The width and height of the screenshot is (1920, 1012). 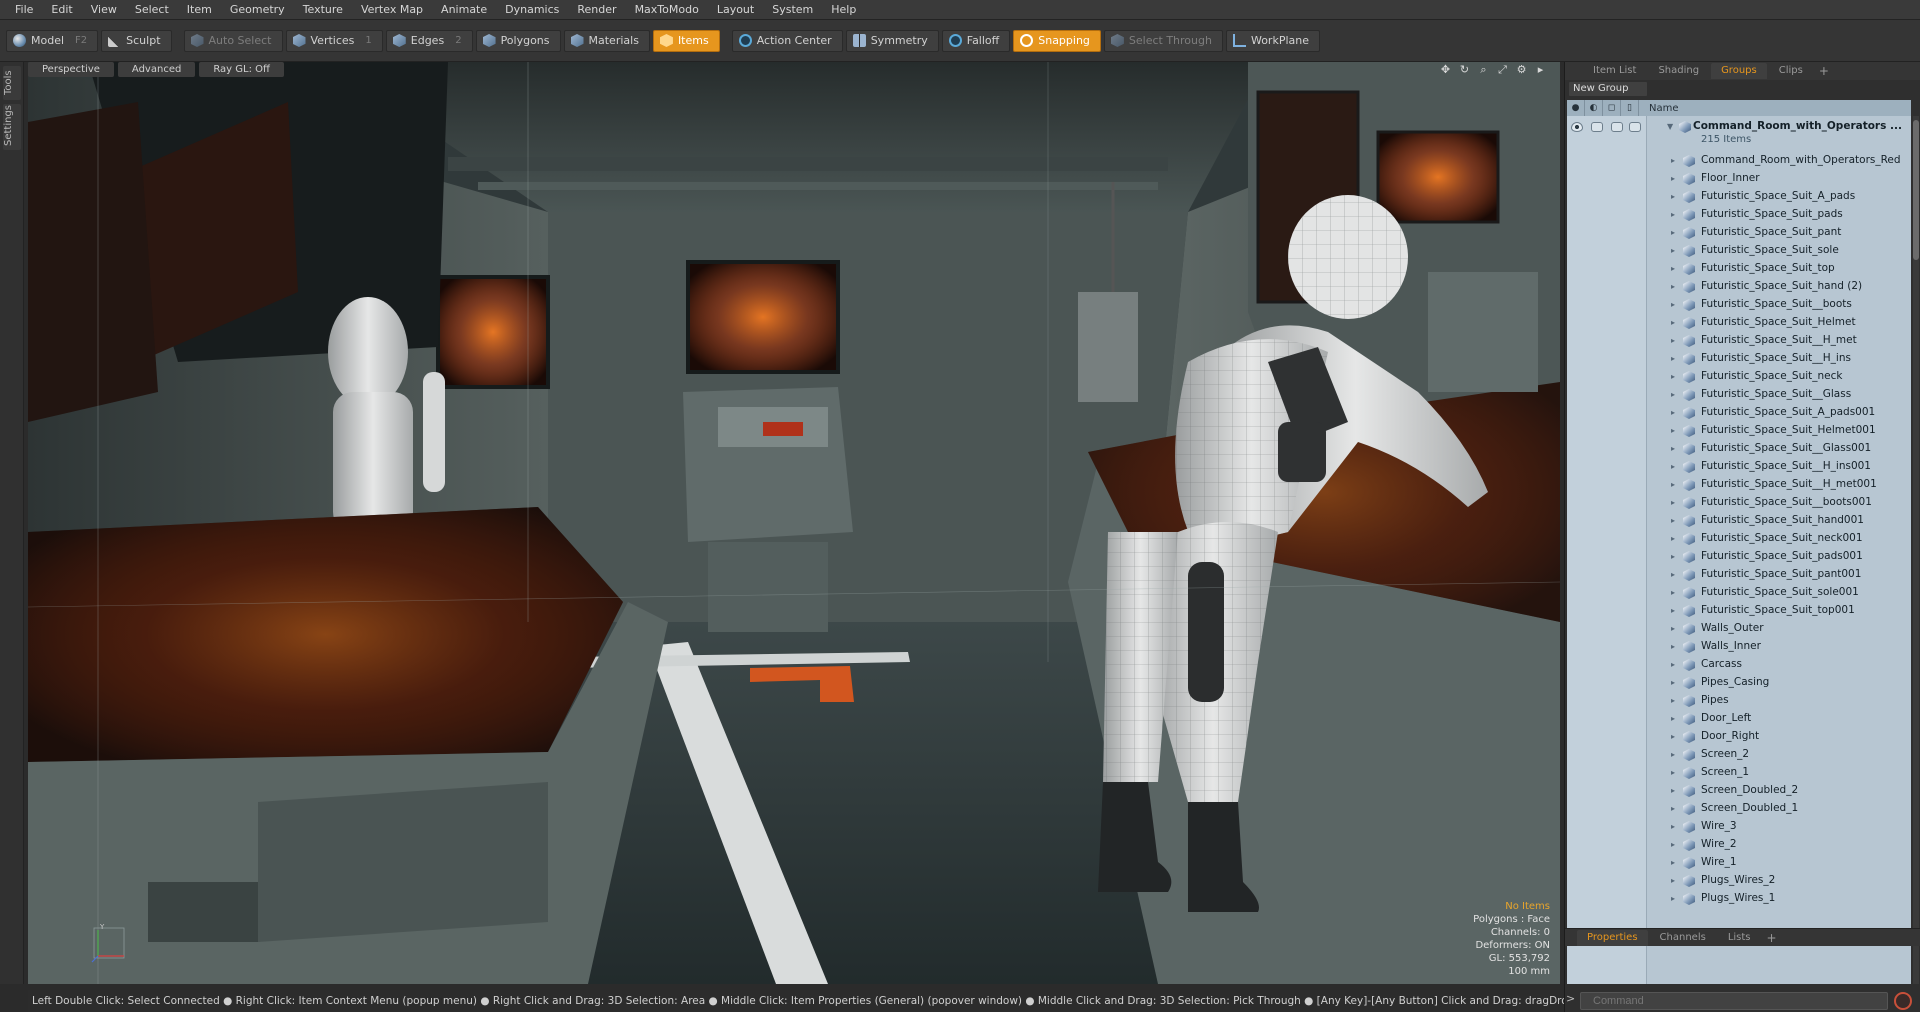 I want to click on workplane-button: WorkPlane, so click(x=1272, y=40).